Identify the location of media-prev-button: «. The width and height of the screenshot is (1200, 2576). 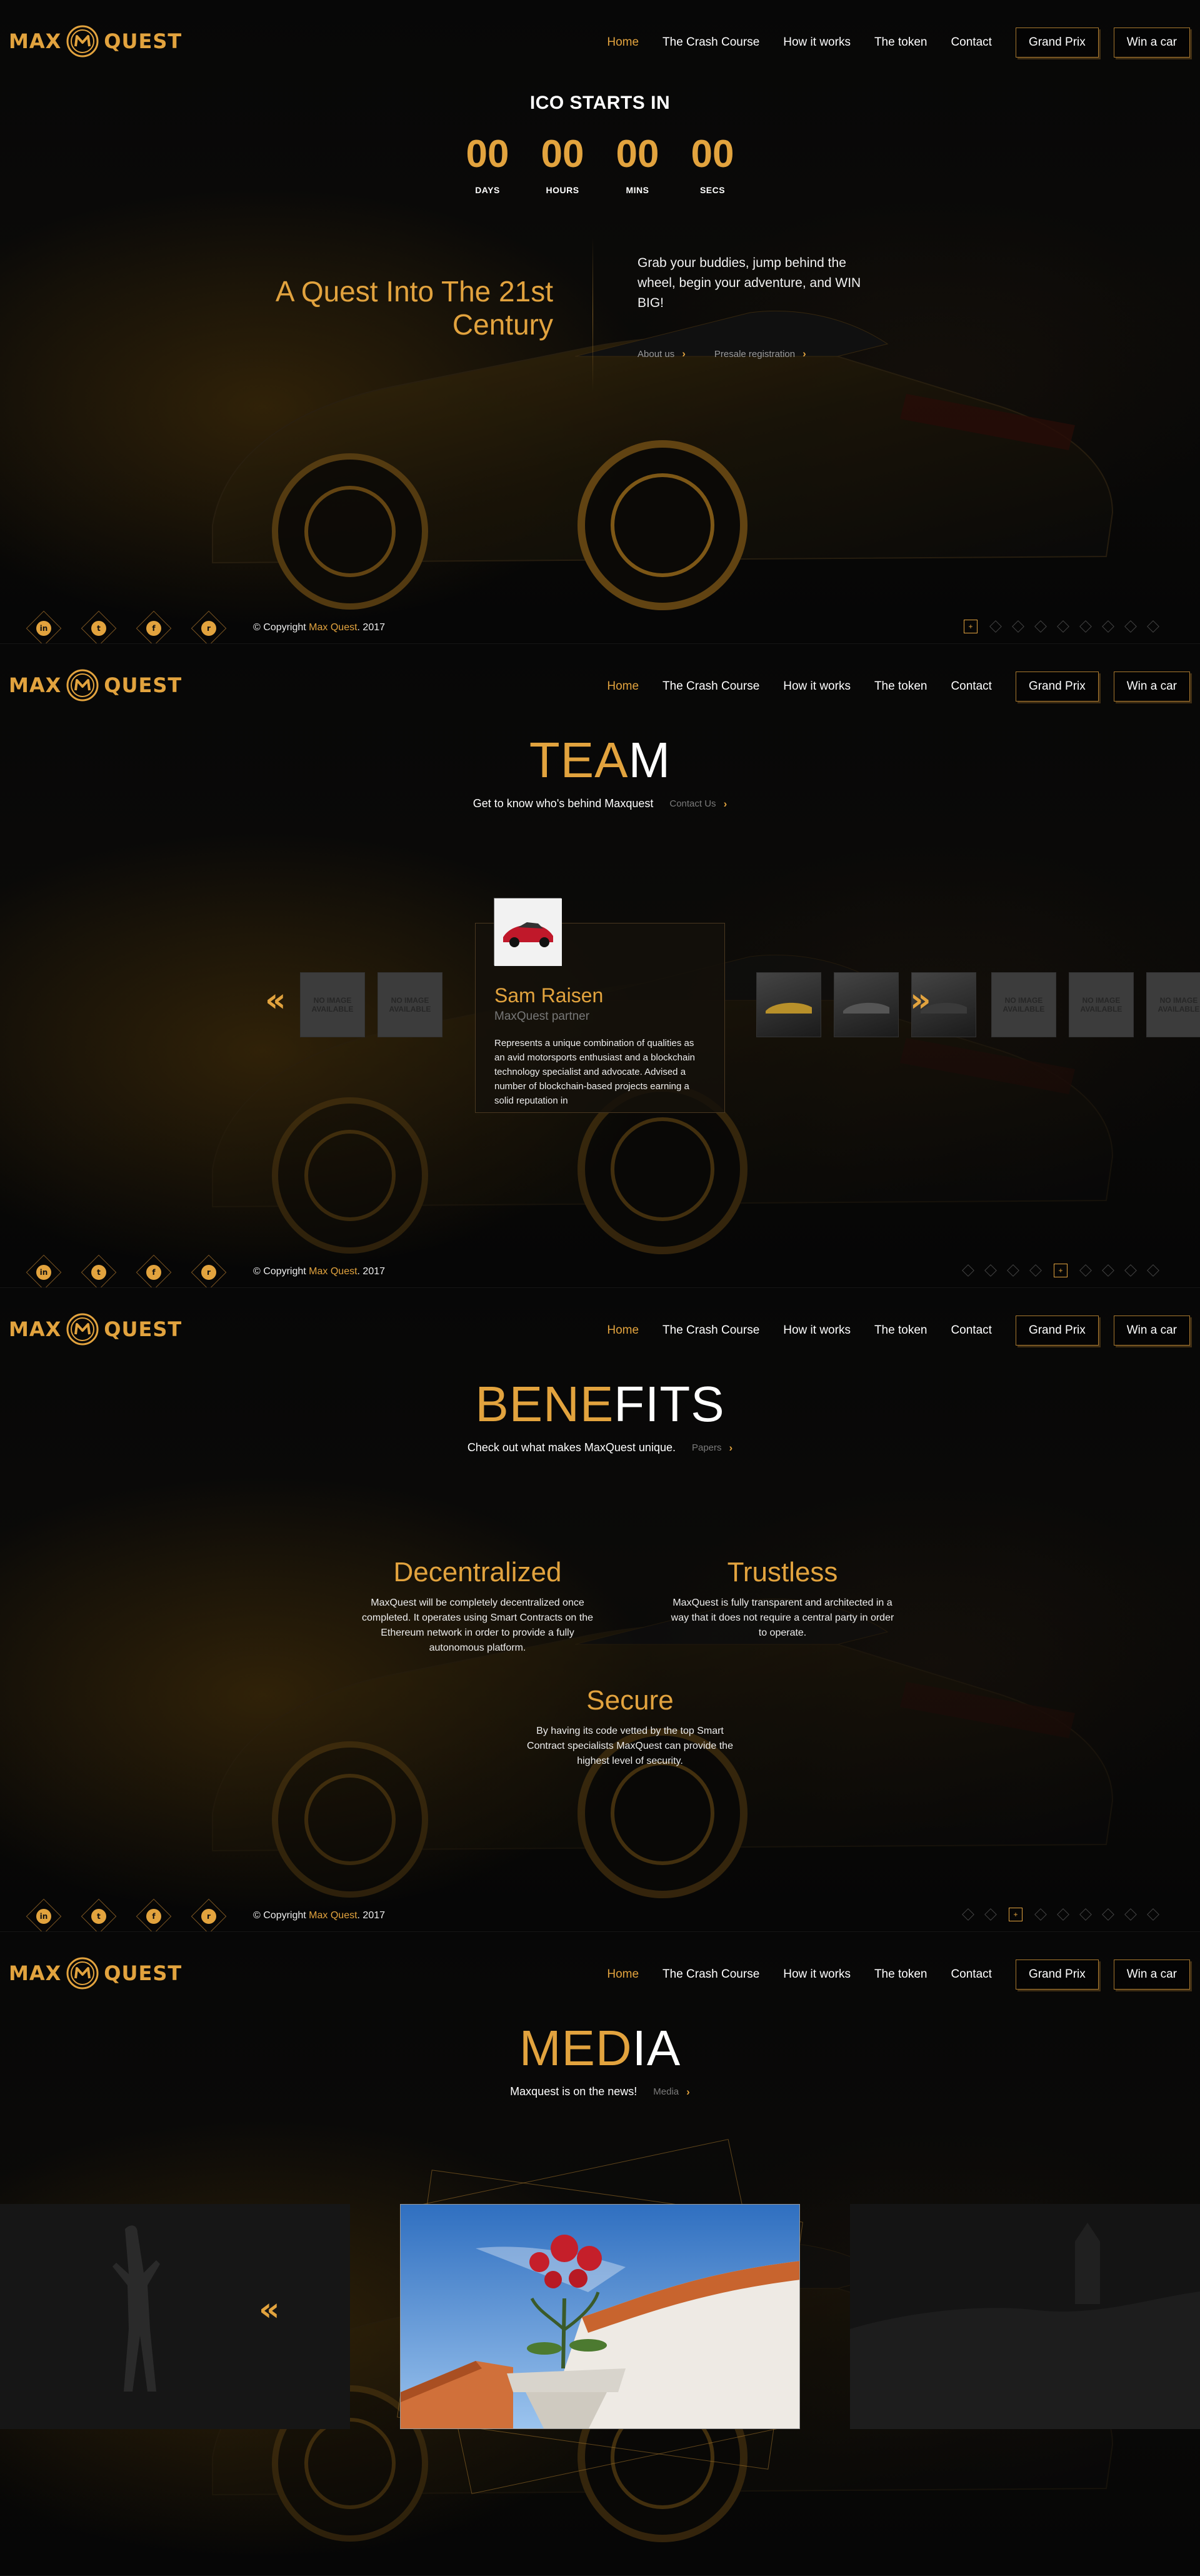
(269, 2309).